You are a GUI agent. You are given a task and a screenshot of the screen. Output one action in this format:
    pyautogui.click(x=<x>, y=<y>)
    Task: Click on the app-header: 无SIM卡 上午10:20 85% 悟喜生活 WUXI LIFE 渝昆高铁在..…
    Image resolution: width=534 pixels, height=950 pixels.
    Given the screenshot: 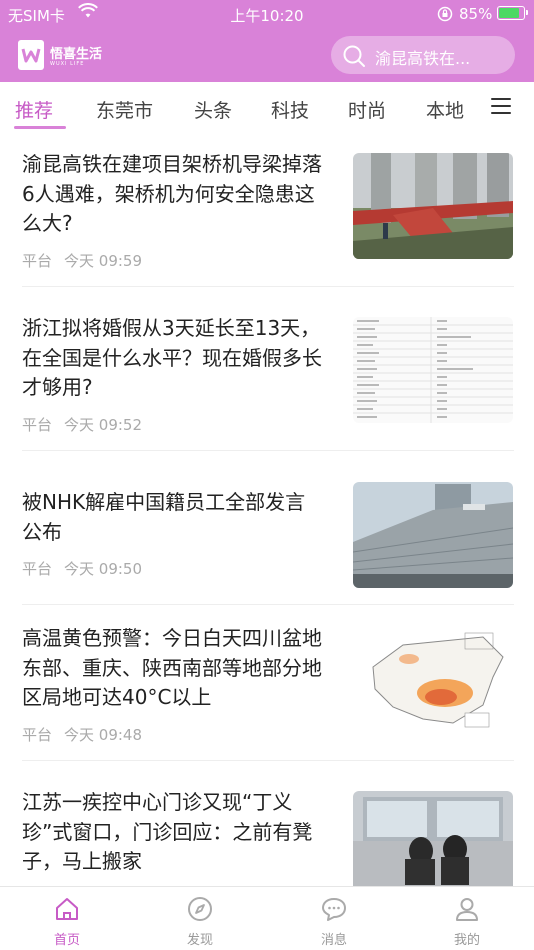 What is the action you would take?
    pyautogui.click(x=267, y=41)
    